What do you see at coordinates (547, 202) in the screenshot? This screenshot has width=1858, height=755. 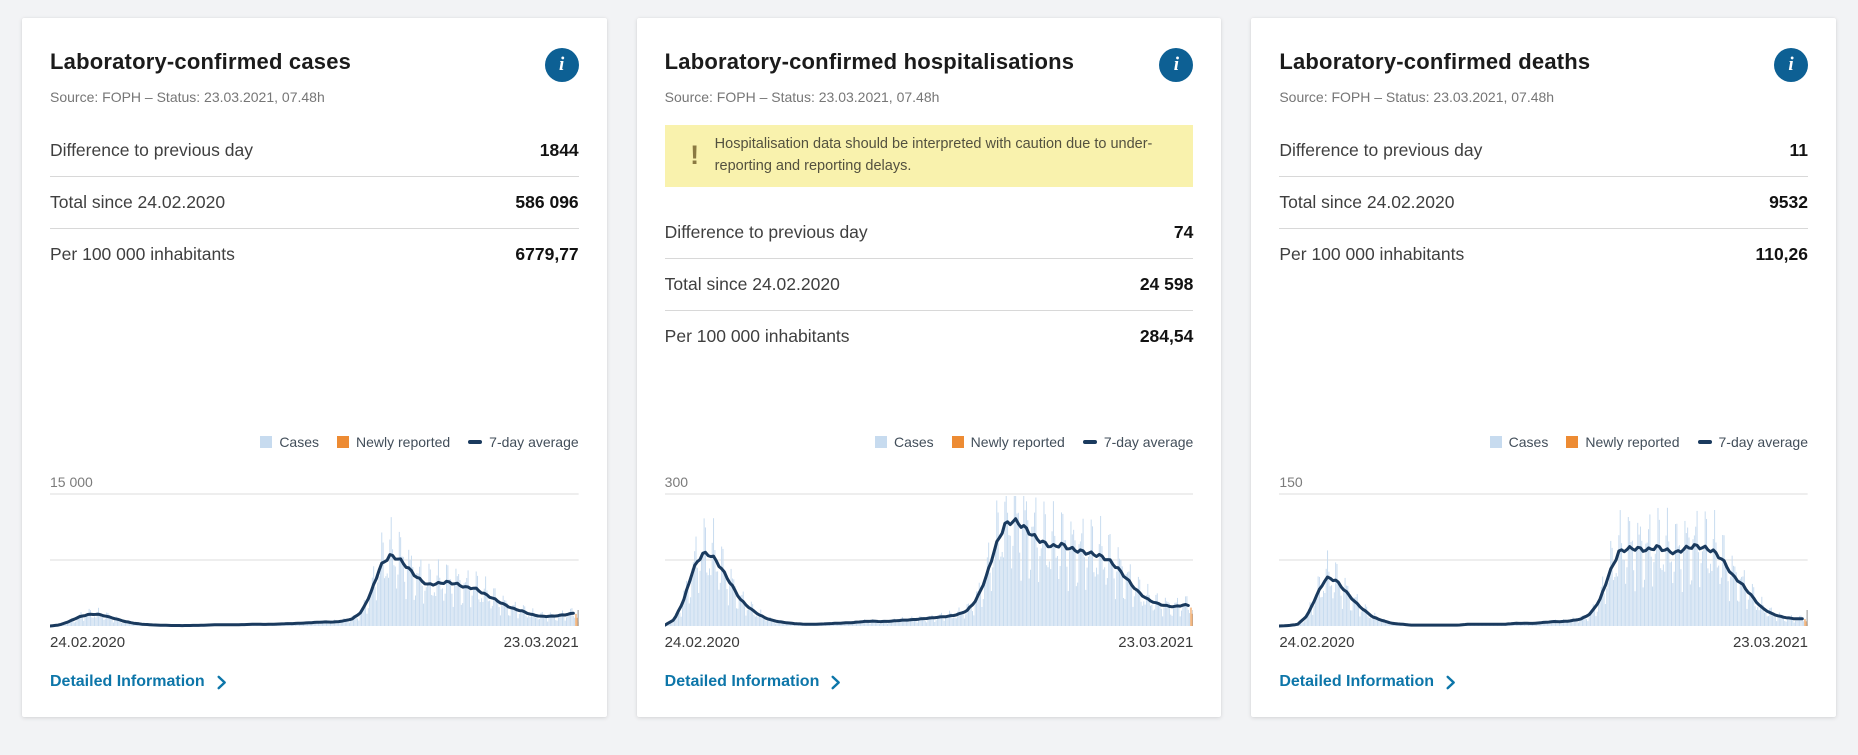 I see `stat-value: 586 096` at bounding box center [547, 202].